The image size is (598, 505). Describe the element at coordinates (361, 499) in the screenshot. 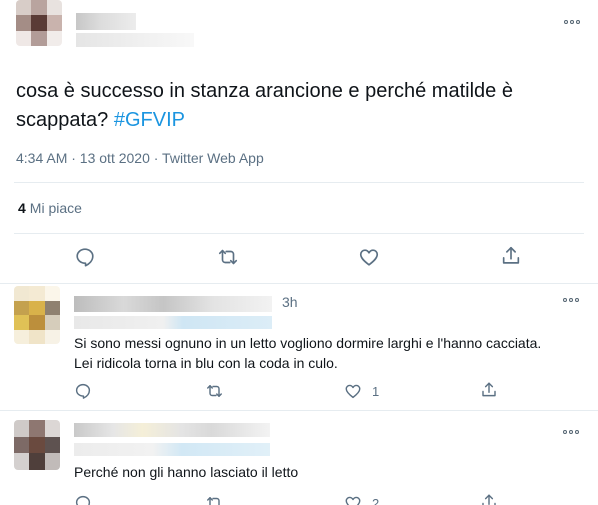

I see `like-button: 2` at that location.